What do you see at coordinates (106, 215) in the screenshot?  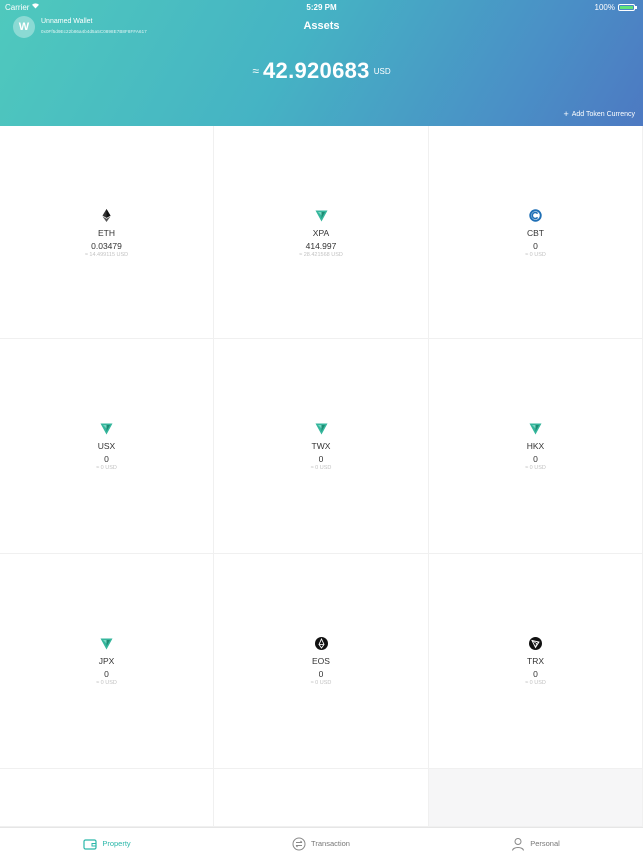 I see `ethereum-icon` at bounding box center [106, 215].